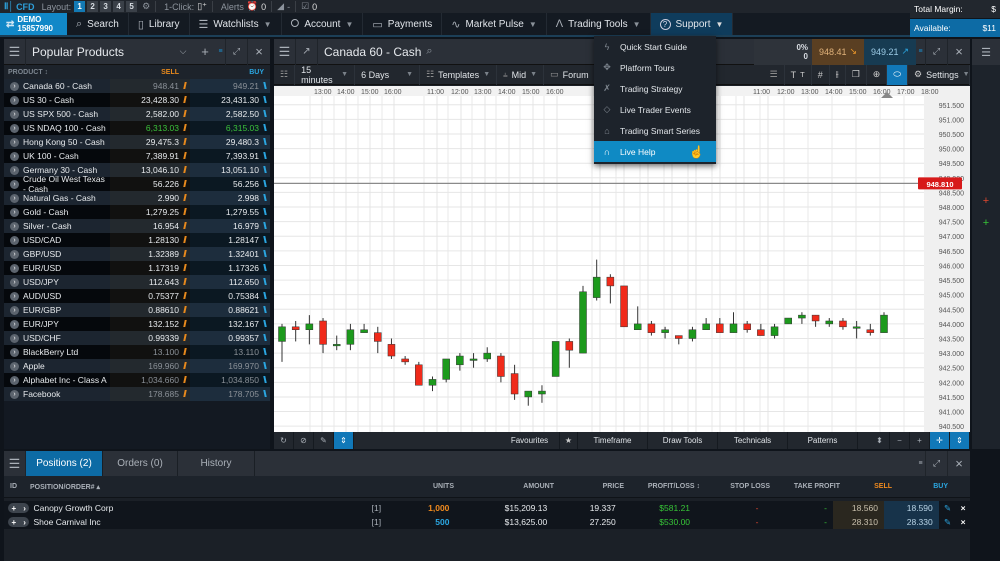 Image resolution: width=1000 pixels, height=561 pixels. What do you see at coordinates (323, 24) in the screenshot?
I see `nav-account: ⭘ Account ▼` at bounding box center [323, 24].